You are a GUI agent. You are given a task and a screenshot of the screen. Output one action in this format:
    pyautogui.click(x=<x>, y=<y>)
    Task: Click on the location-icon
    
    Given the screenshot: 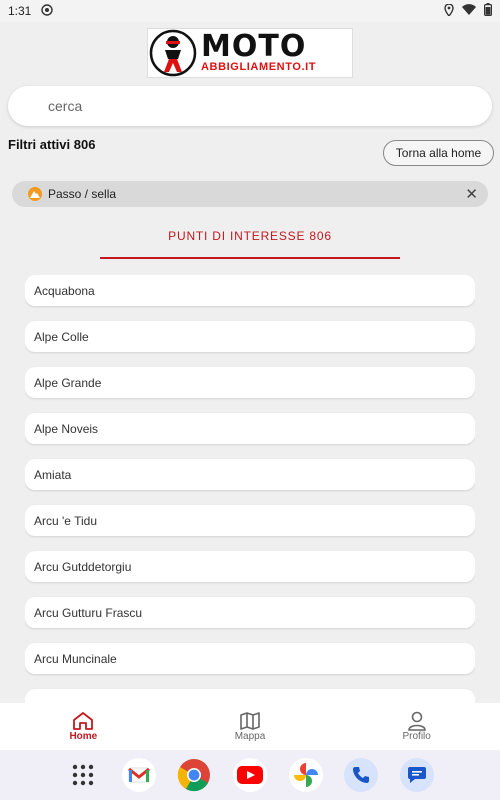 What is the action you would take?
    pyautogui.click(x=449, y=10)
    